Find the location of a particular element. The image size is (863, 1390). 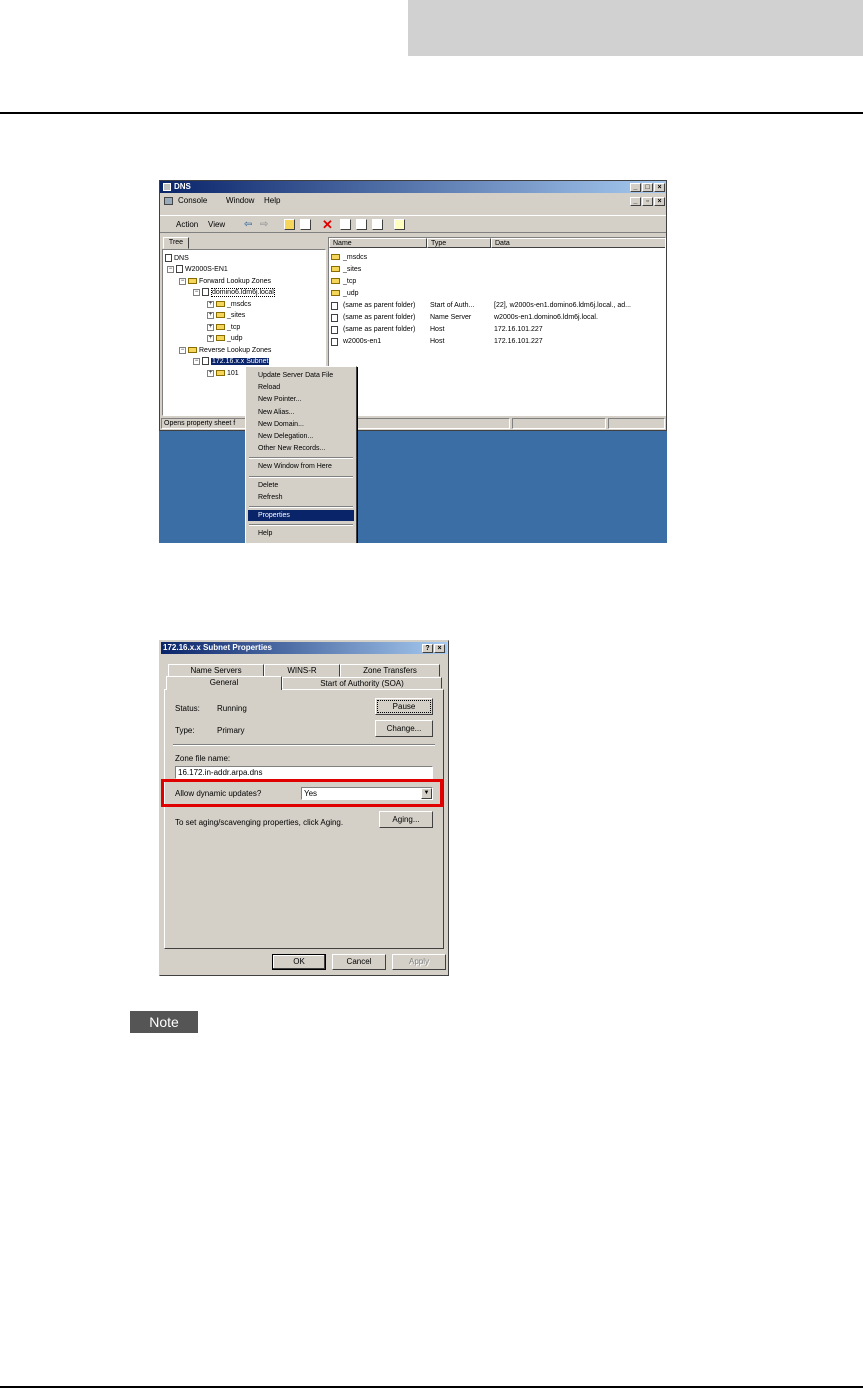

child-minimize-icon: _ is located at coordinates (635, 201).